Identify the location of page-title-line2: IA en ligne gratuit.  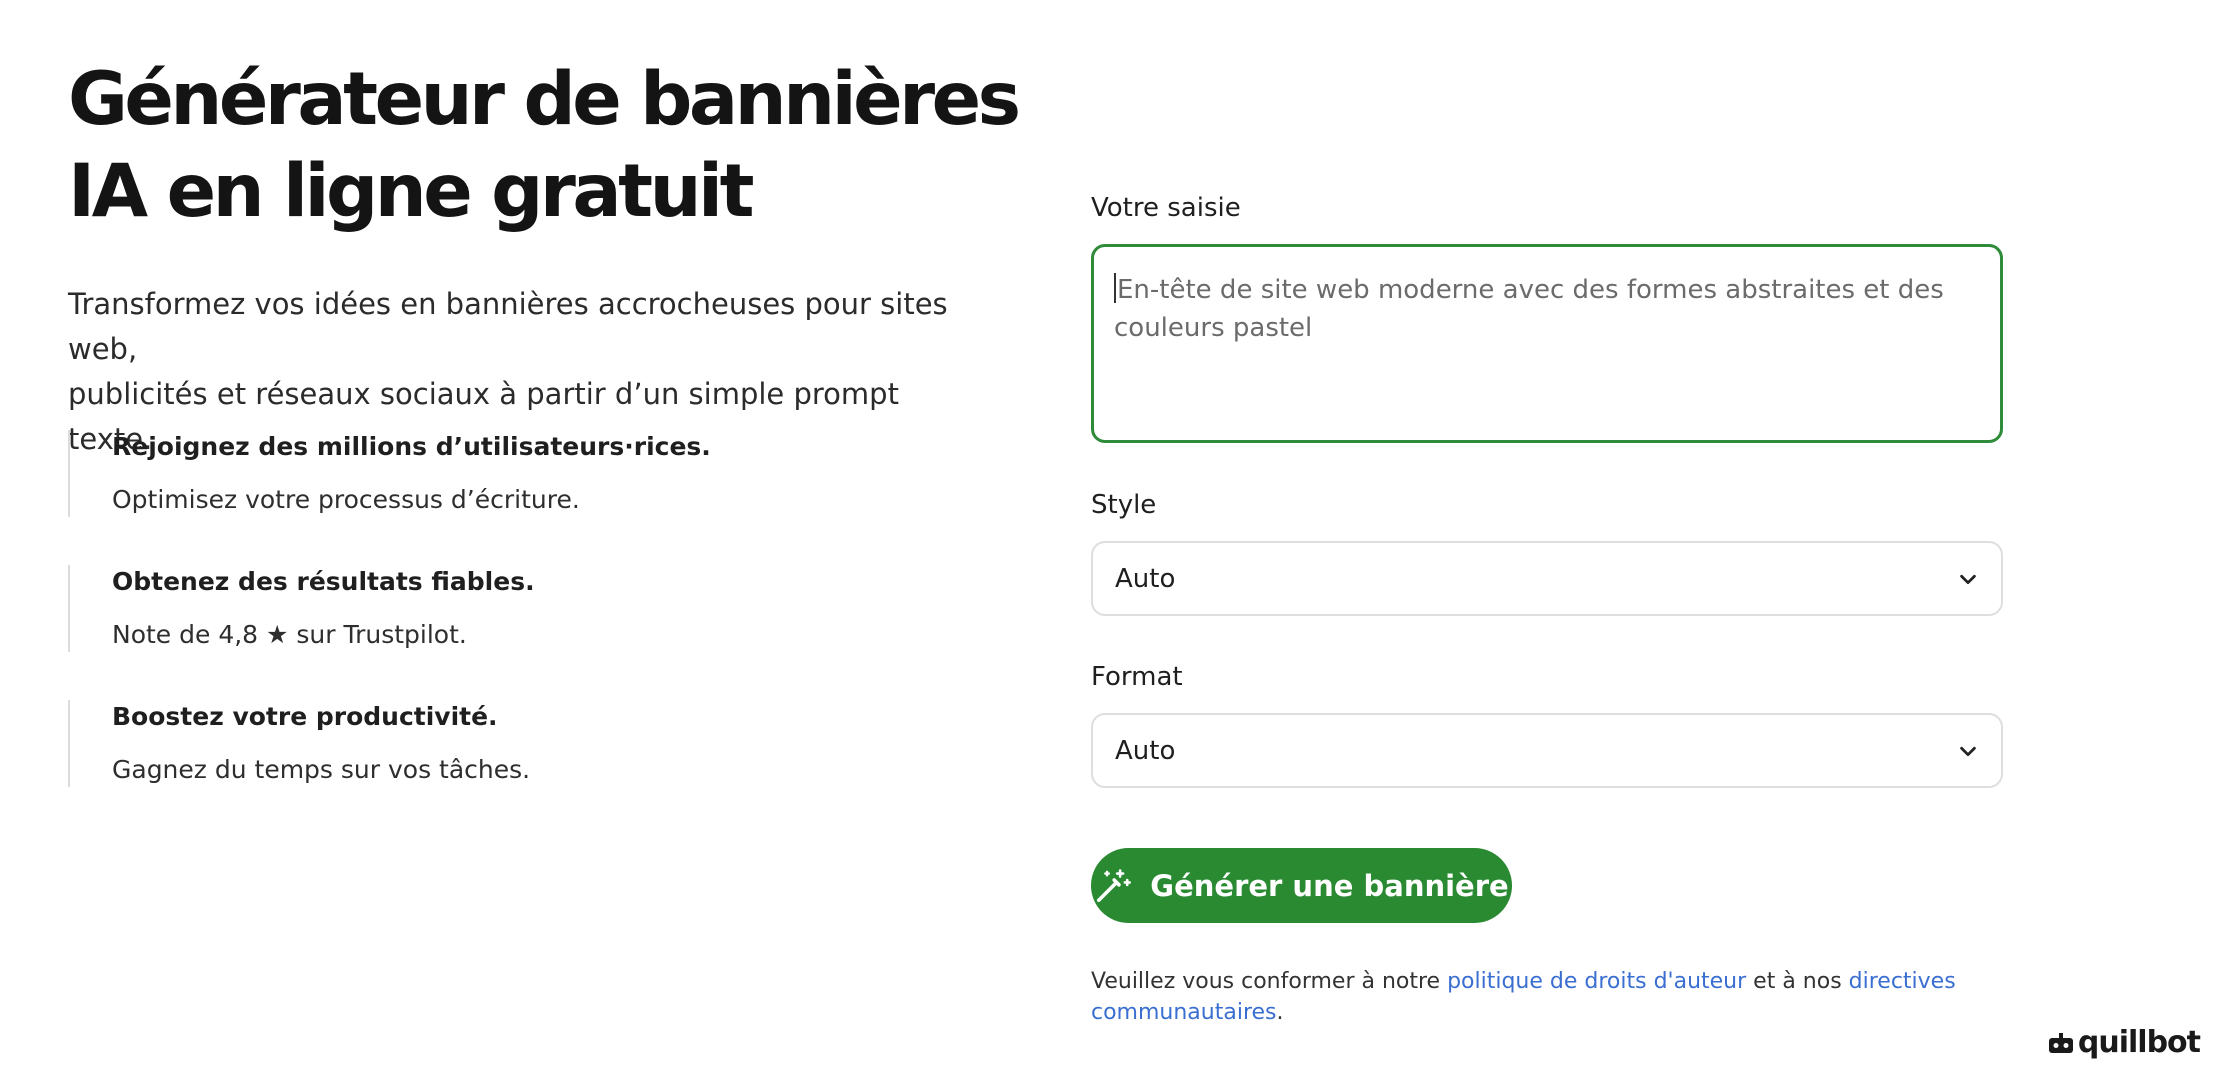
(411, 191).